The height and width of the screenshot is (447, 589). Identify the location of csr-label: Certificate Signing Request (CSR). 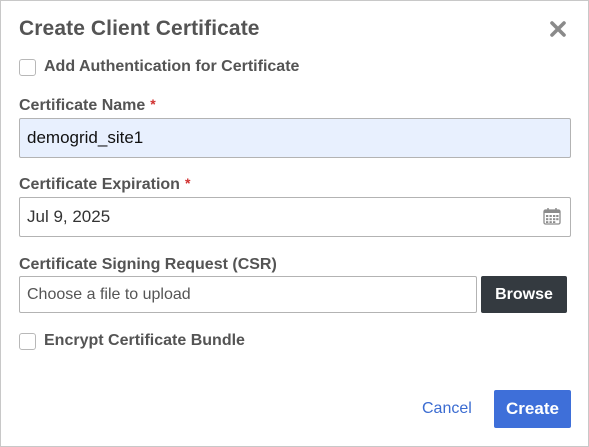
(148, 264).